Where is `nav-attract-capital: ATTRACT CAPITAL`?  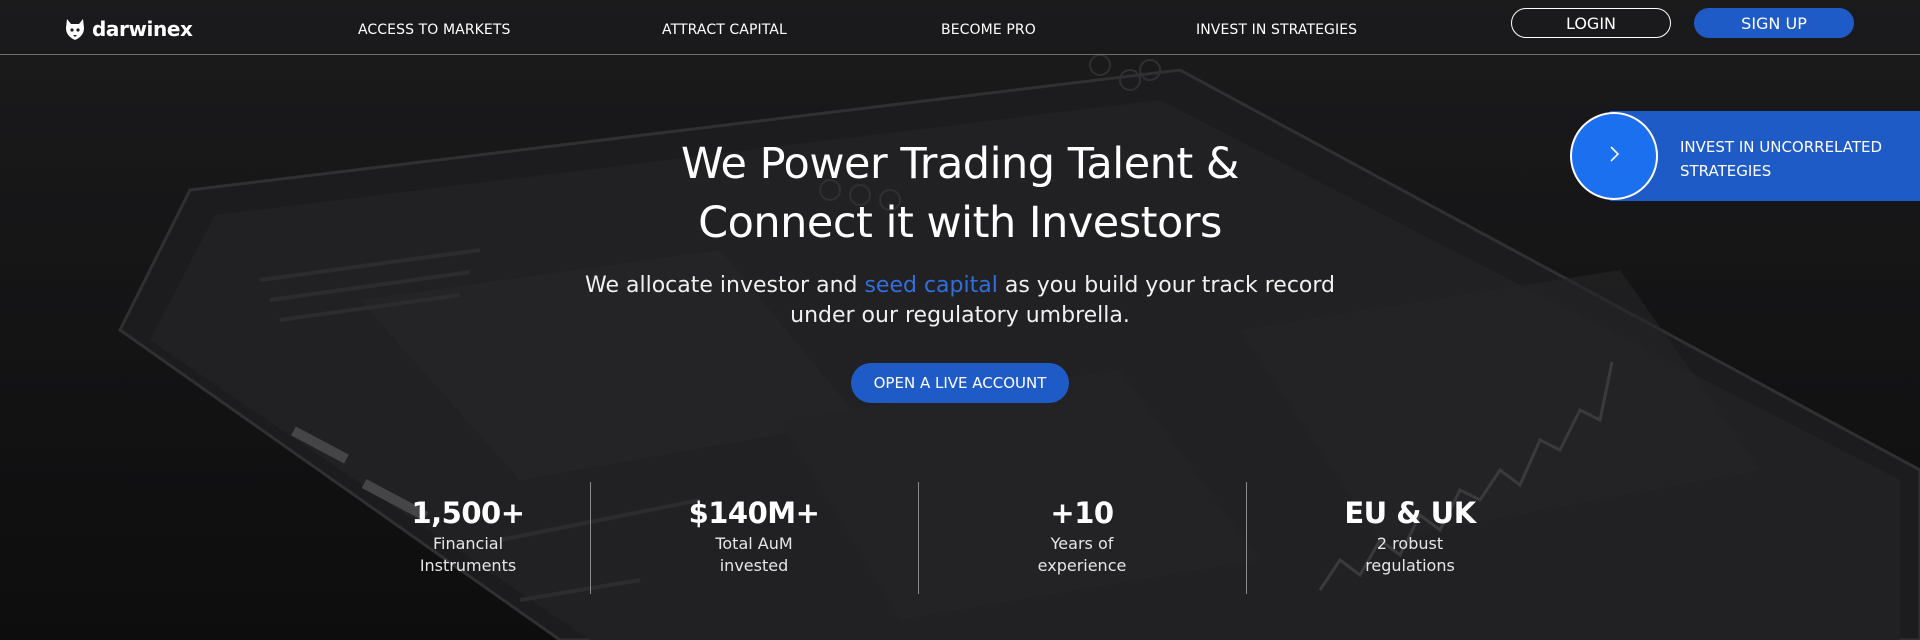
nav-attract-capital: ATTRACT CAPITAL is located at coordinates (724, 30).